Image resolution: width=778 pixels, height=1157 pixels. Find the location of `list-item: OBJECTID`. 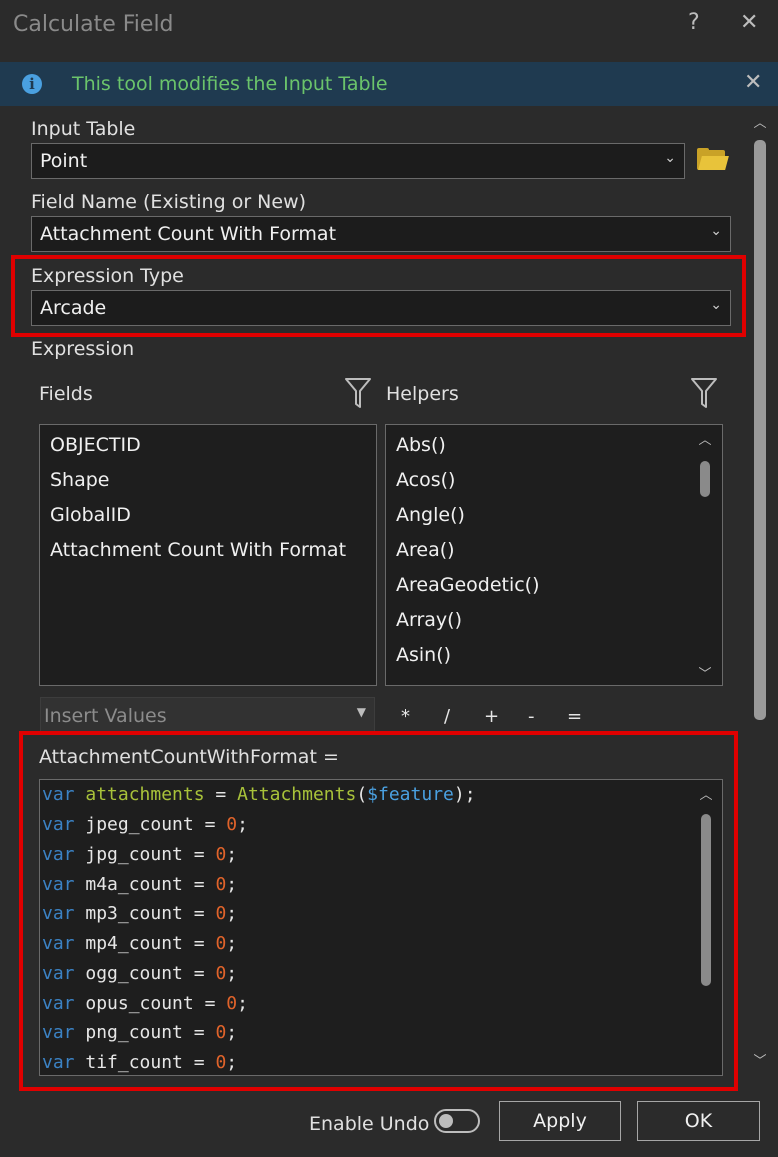

list-item: OBJECTID is located at coordinates (95, 445).